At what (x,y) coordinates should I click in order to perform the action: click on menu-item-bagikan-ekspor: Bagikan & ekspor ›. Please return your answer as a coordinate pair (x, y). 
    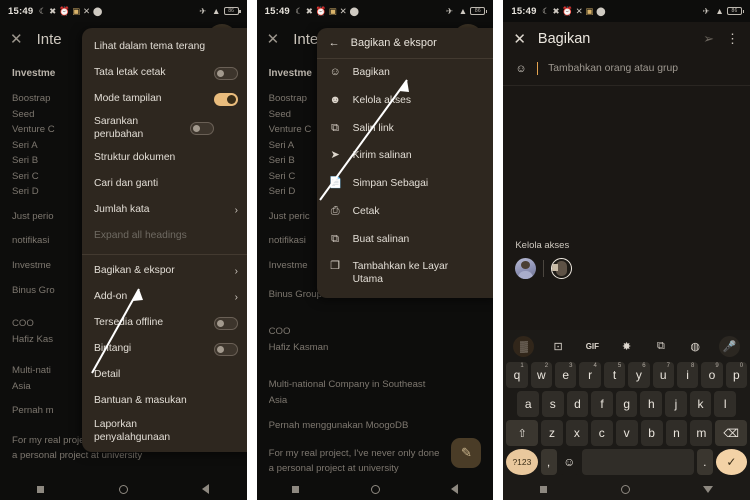
    Looking at the image, I should click on (164, 272).